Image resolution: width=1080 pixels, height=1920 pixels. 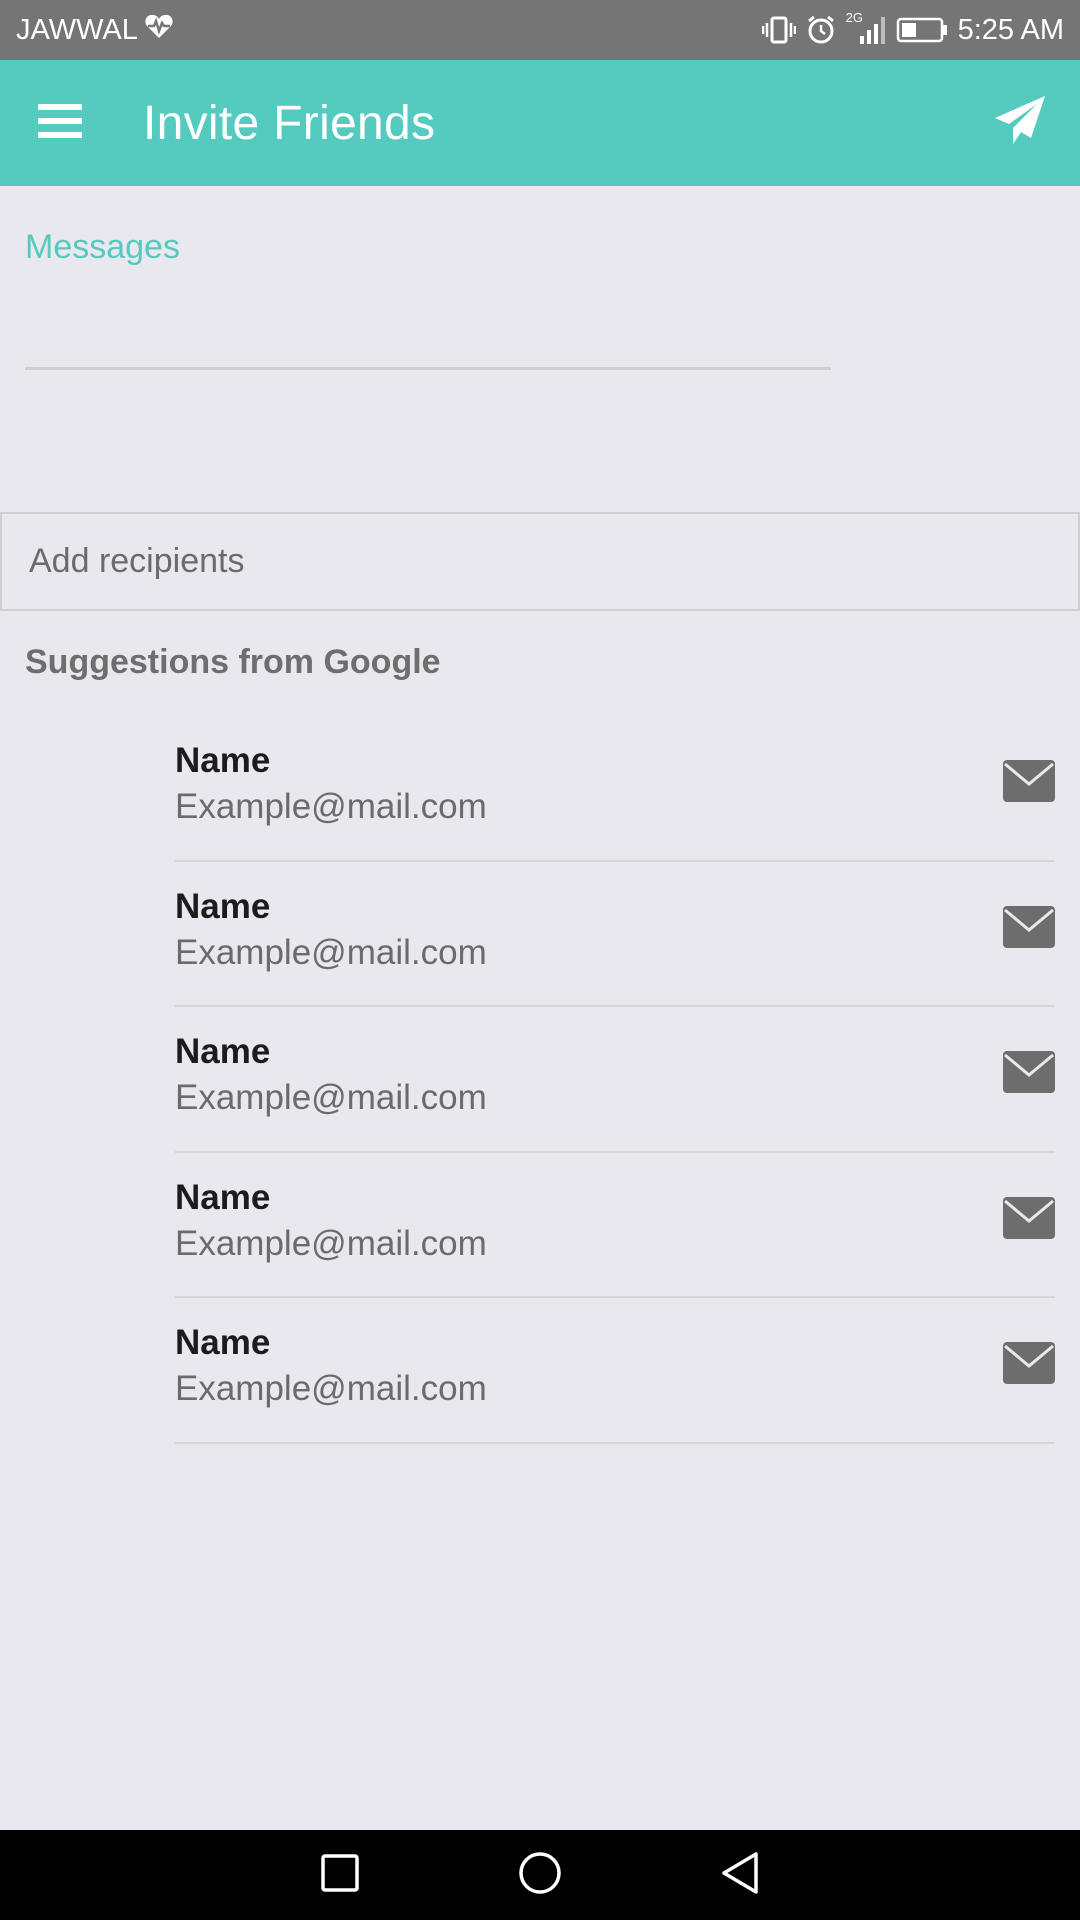 What do you see at coordinates (428, 368) in the screenshot?
I see `messages-underline` at bounding box center [428, 368].